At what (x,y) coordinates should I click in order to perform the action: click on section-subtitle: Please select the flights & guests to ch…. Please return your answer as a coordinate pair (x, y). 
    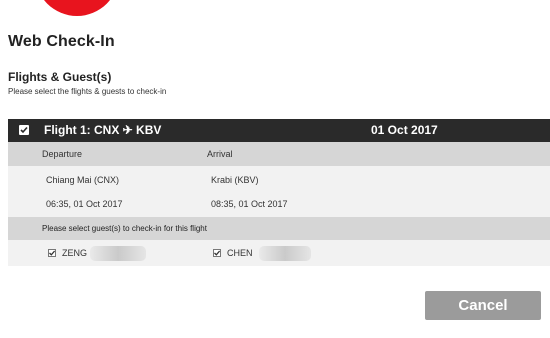
    Looking at the image, I should click on (87, 91).